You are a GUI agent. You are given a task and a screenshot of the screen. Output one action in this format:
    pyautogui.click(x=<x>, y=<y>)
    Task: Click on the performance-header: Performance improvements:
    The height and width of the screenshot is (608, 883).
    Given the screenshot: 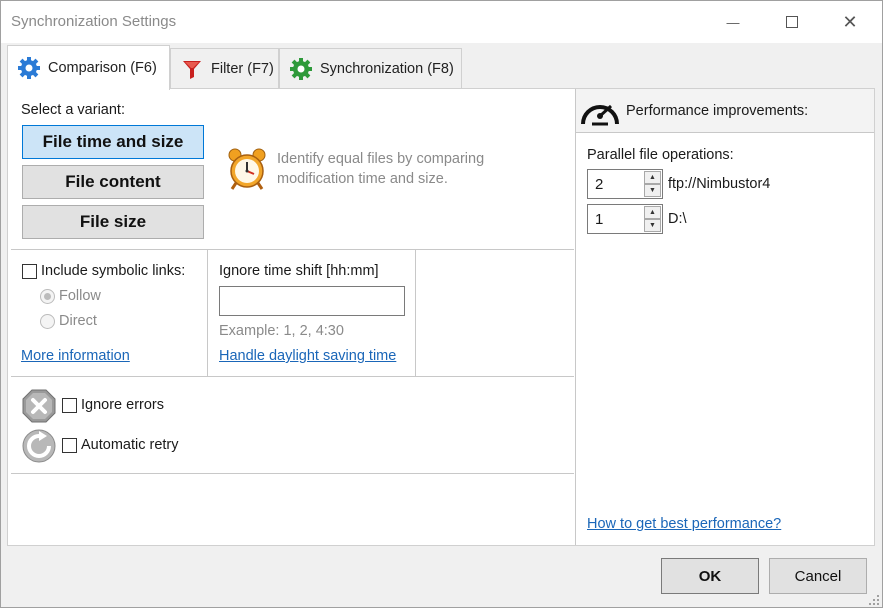 What is the action you would take?
    pyautogui.click(x=725, y=111)
    